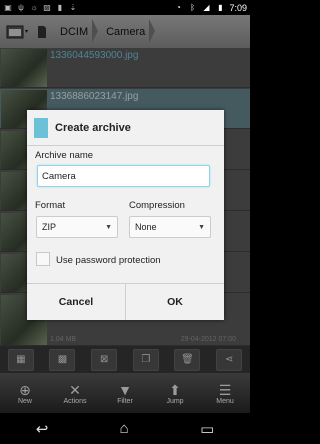  What do you see at coordinates (49, 227) in the screenshot?
I see `format-value: ZIP` at bounding box center [49, 227].